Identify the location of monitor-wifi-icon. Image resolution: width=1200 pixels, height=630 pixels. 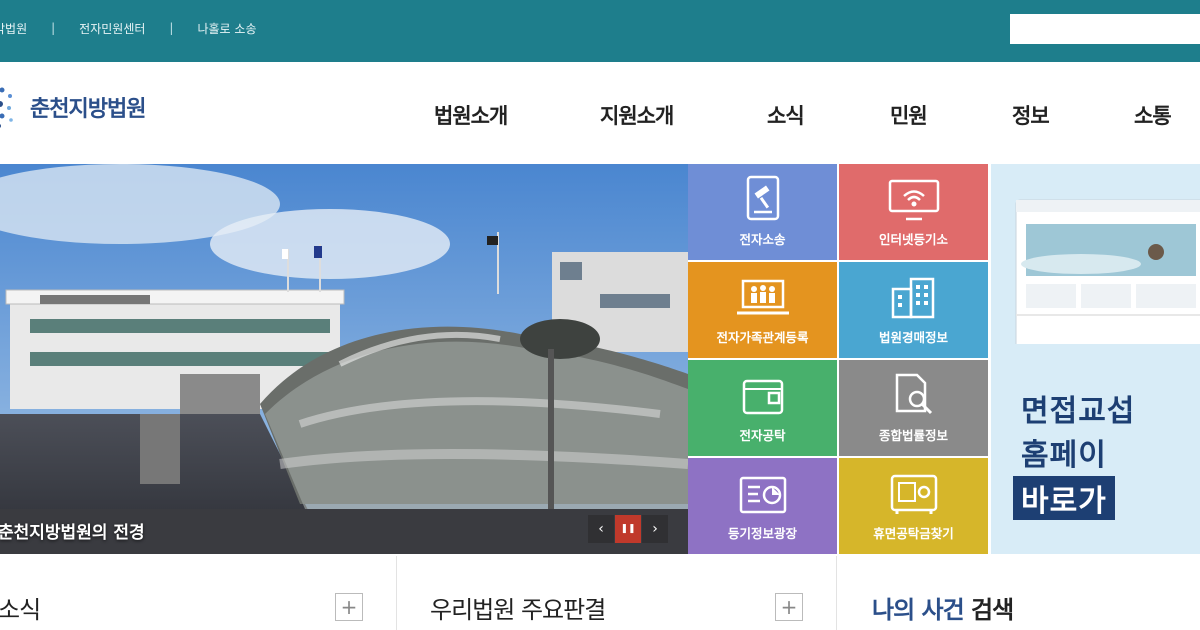
(913, 200).